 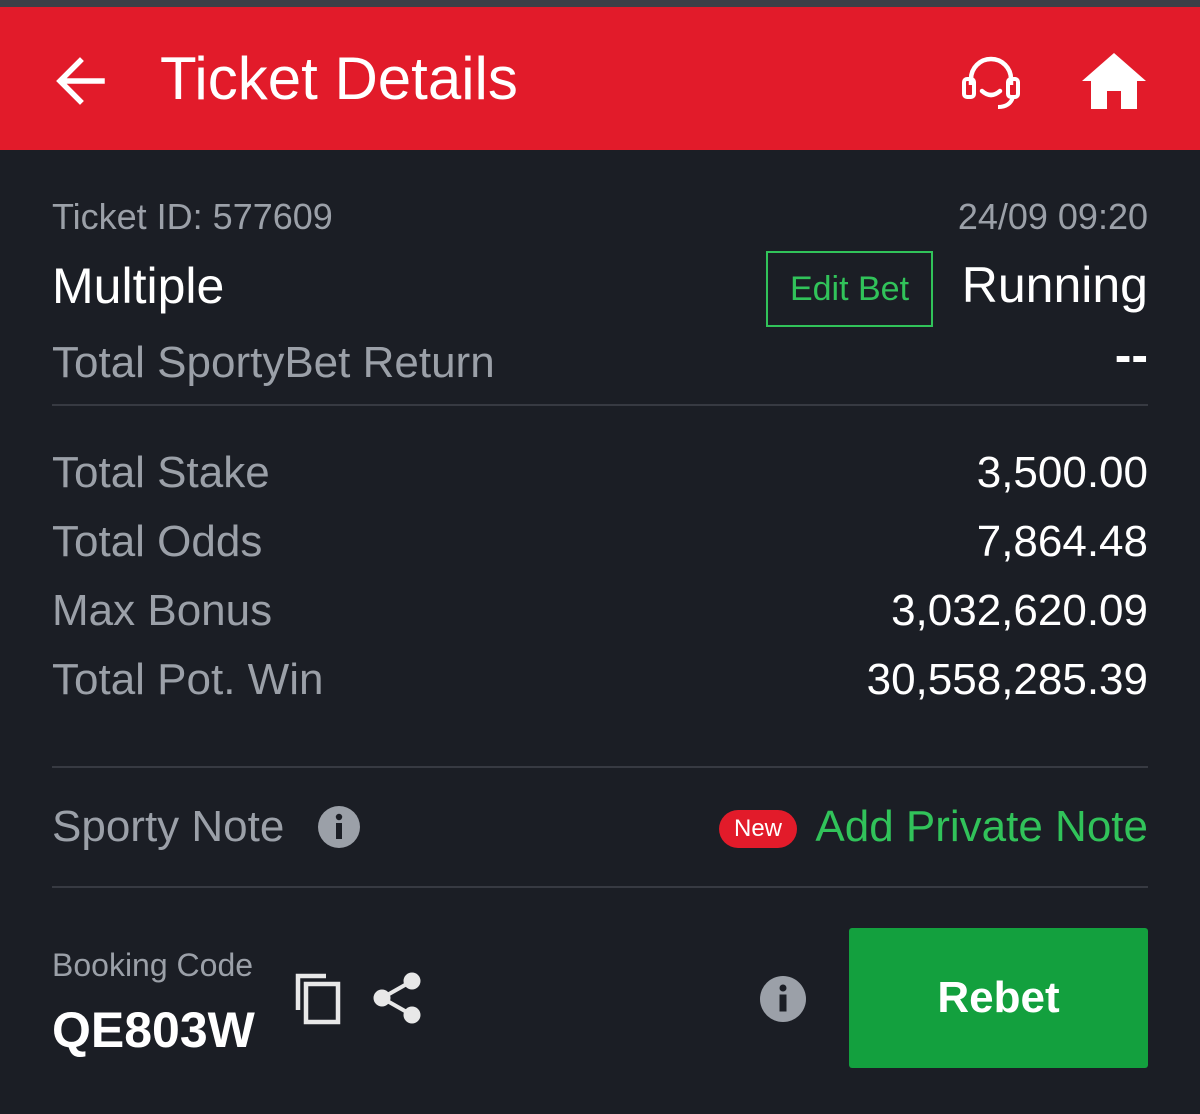 What do you see at coordinates (153, 1030) in the screenshot?
I see `booking-code: QE803W` at bounding box center [153, 1030].